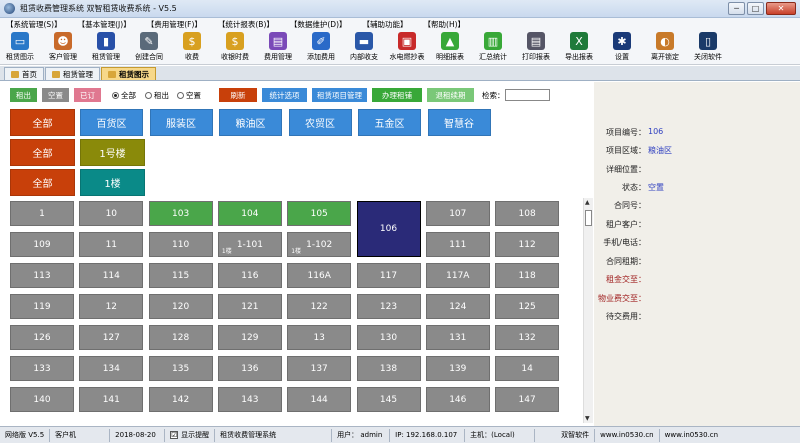 This screenshot has height=443, width=800. What do you see at coordinates (536, 47) in the screenshot?
I see `toolbar-button: ▤ 打印报表` at bounding box center [536, 47].